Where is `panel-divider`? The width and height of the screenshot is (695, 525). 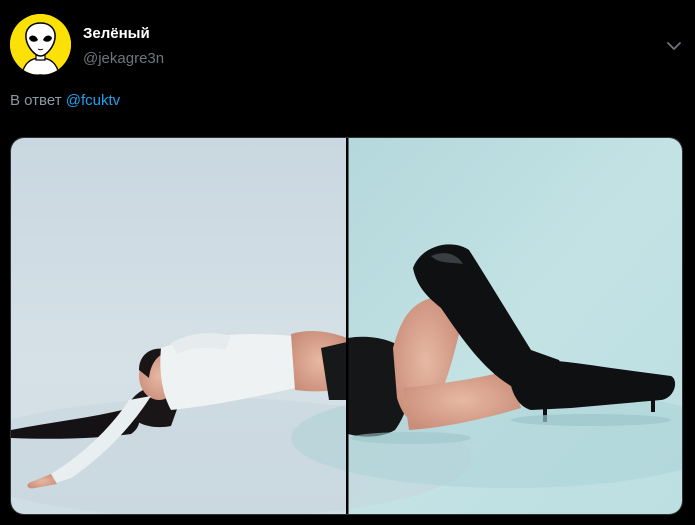
panel-divider is located at coordinates (347, 326).